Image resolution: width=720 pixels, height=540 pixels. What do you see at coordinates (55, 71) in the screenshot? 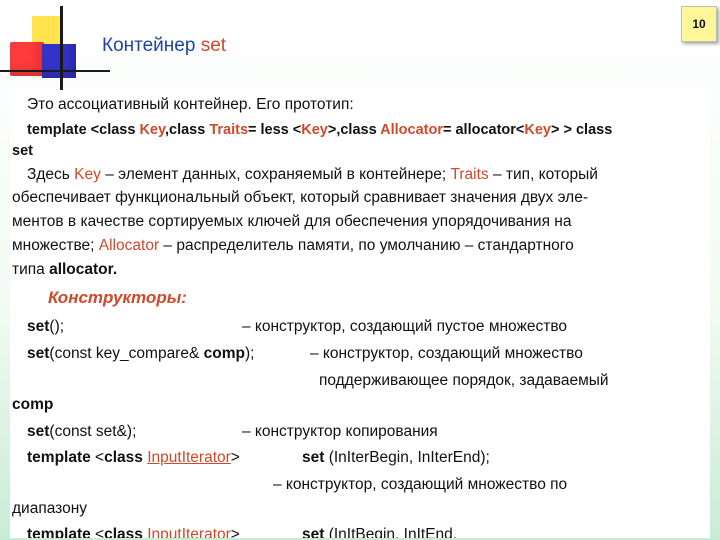
I see `horizontal-line` at bounding box center [55, 71].